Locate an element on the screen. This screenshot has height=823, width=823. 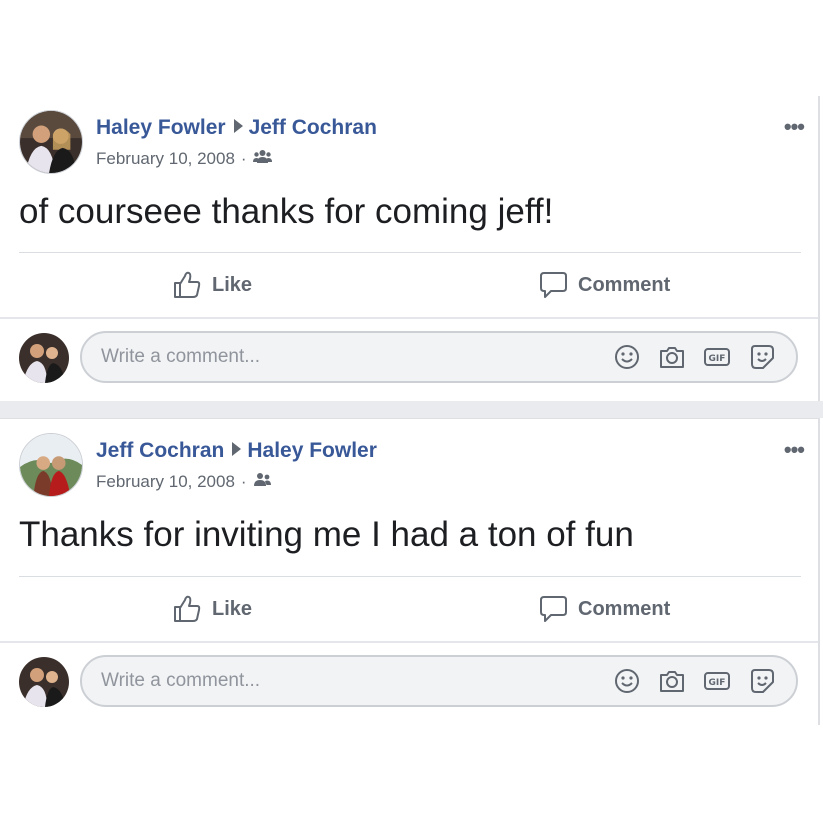
author-name: Haley Fowler is located at coordinates (161, 127).